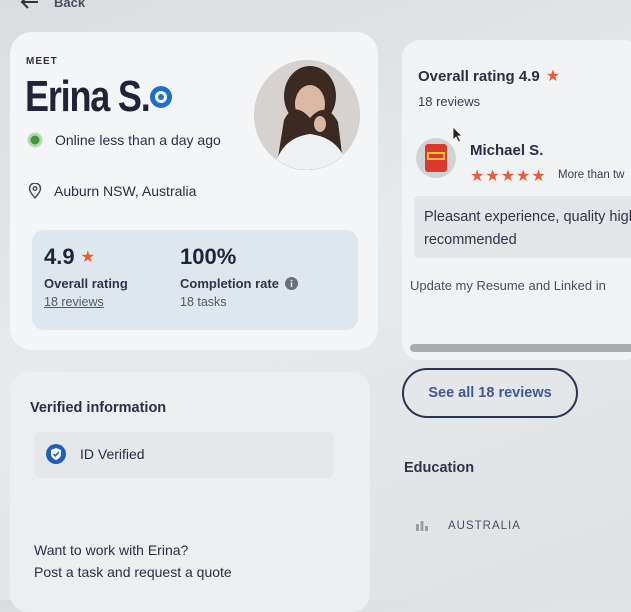  Describe the element at coordinates (69, 5) in the screenshot. I see `back-link: Back` at that location.